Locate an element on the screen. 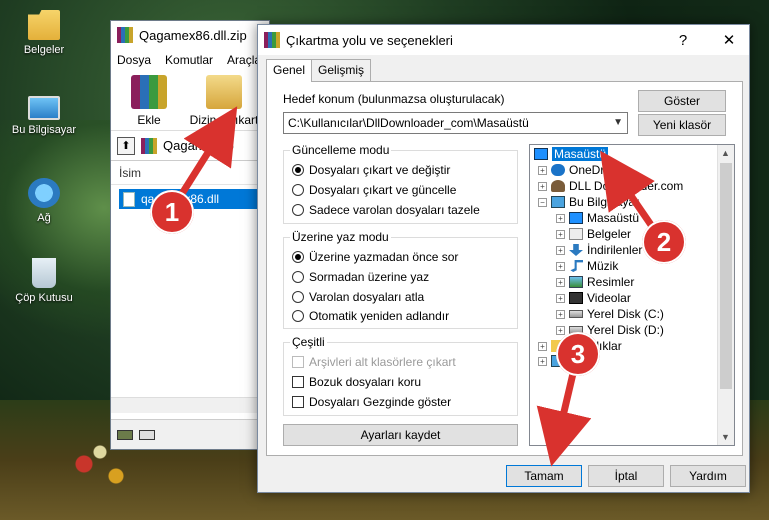 The width and height of the screenshot is (769, 520). tab-general: Genel is located at coordinates (289, 70).